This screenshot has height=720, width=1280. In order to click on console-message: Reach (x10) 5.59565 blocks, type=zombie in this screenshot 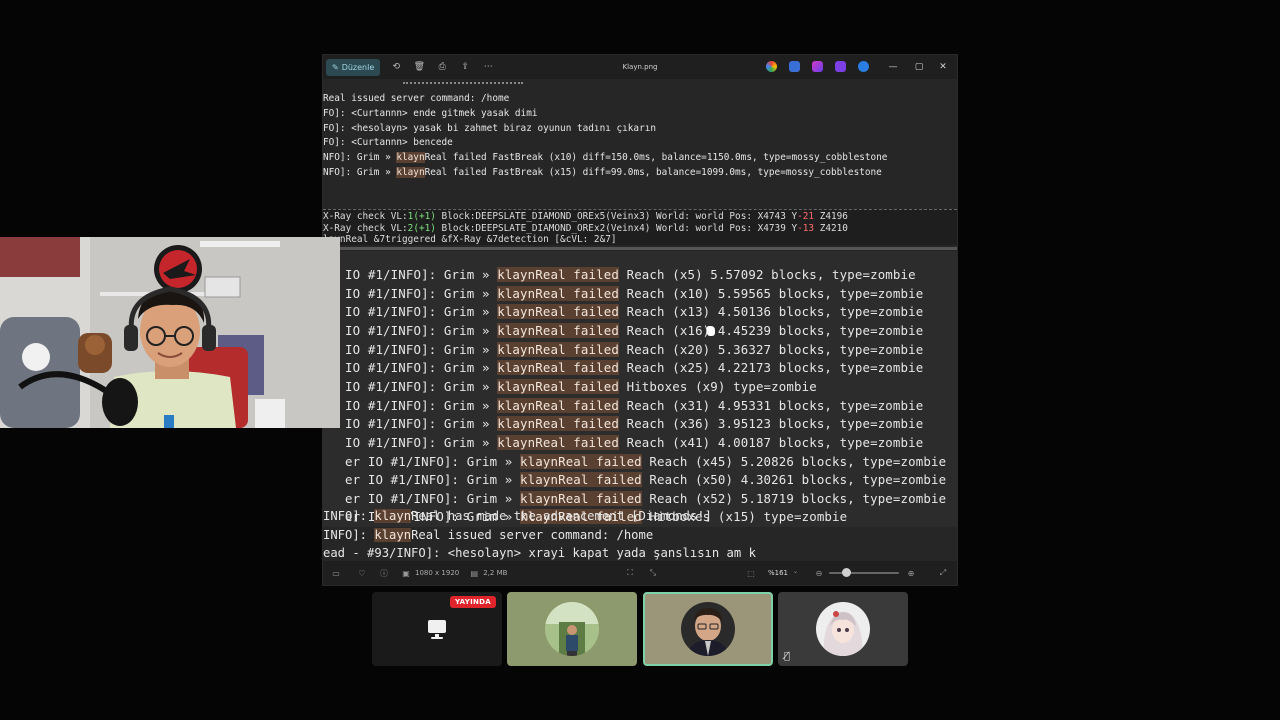, I will do `click(771, 293)`.